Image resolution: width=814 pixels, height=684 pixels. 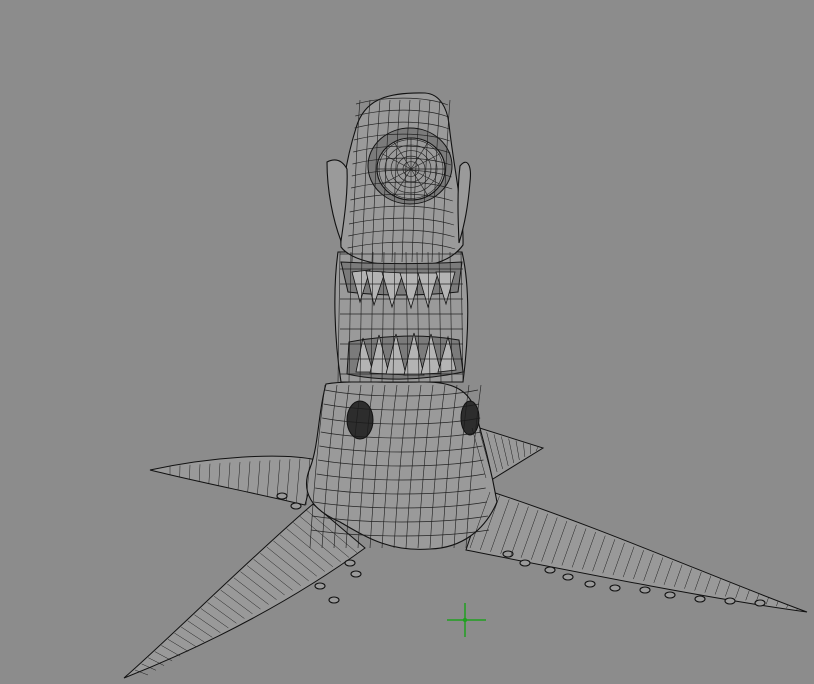 What do you see at coordinates (244, 591) in the screenshot?
I see `spike-front-left` at bounding box center [244, 591].